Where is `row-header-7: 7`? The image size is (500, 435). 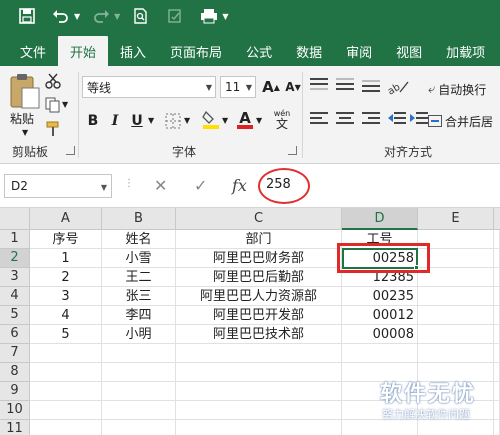 row-header-7: 7 is located at coordinates (15, 353).